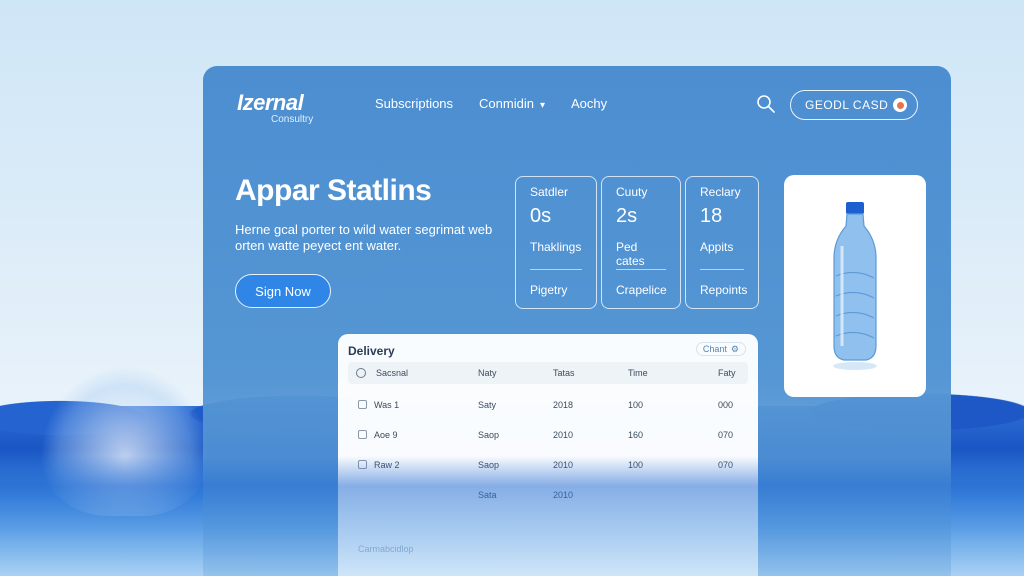 The height and width of the screenshot is (576, 1024). I want to click on stat-label: Satdler, so click(549, 192).